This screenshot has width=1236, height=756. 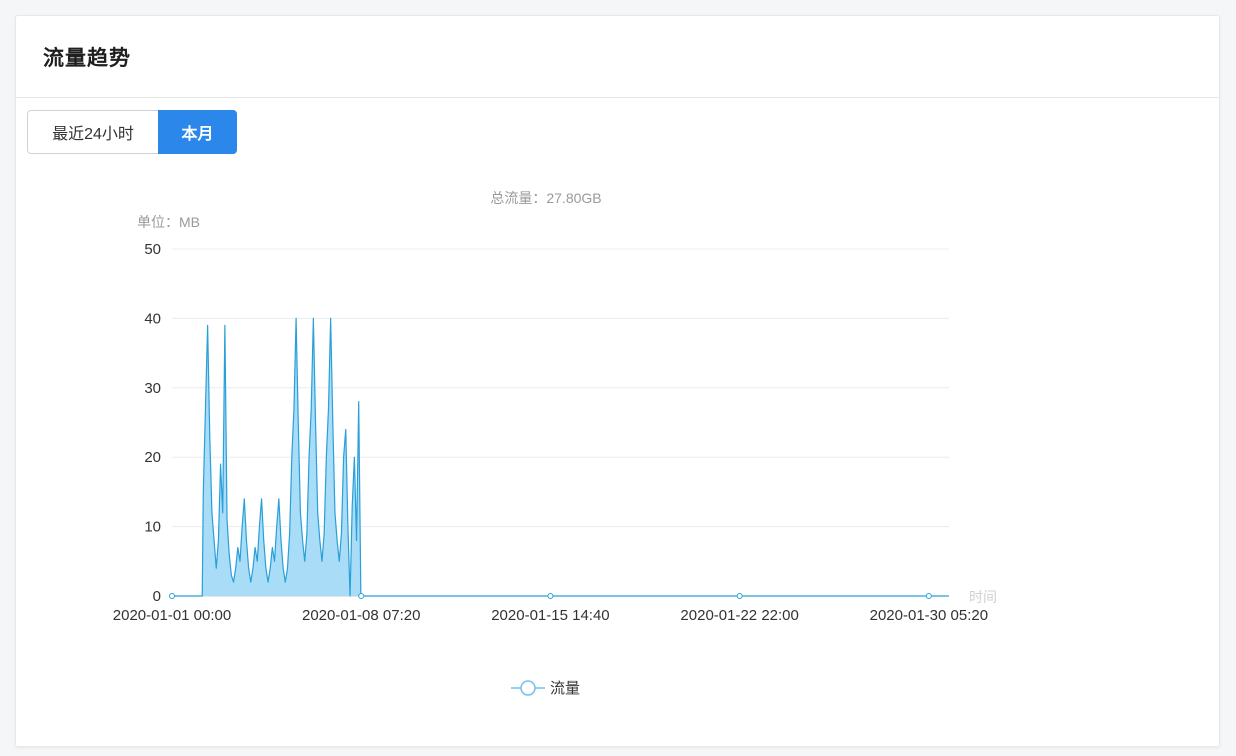 I want to click on y-tick-label: 30, so click(x=152, y=388).